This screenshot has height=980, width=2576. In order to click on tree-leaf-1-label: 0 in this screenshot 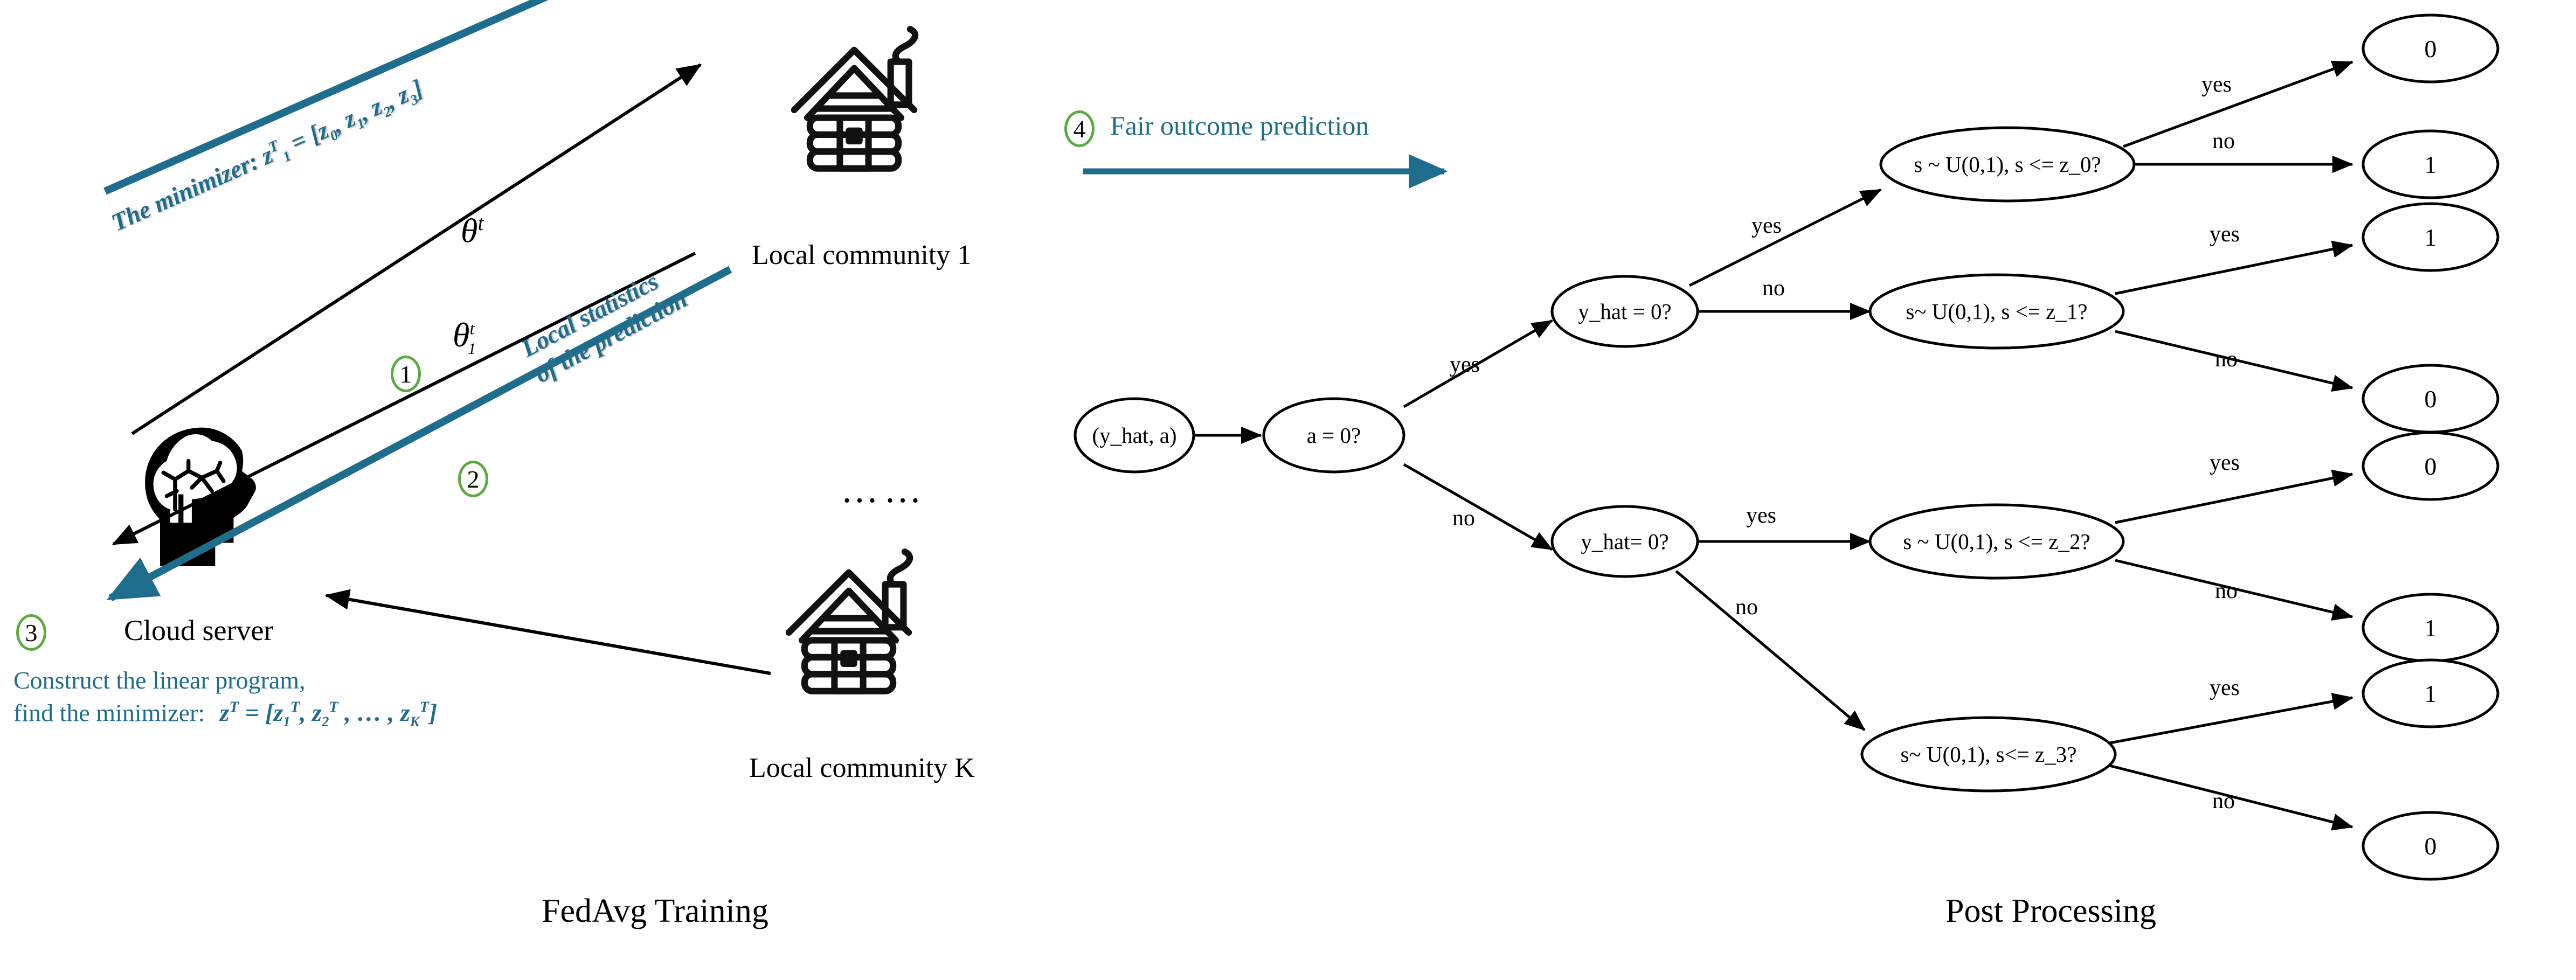, I will do `click(2431, 48)`.